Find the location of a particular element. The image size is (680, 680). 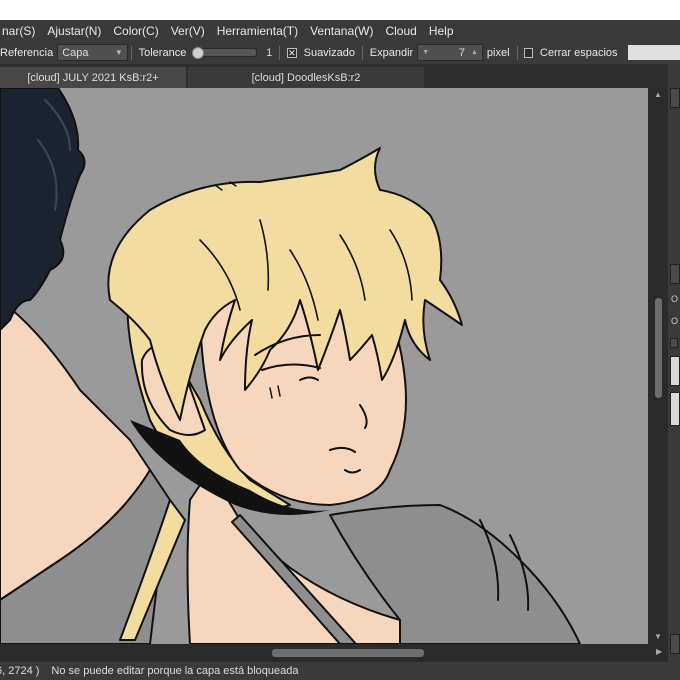

slider-knob is located at coordinates (198, 52).